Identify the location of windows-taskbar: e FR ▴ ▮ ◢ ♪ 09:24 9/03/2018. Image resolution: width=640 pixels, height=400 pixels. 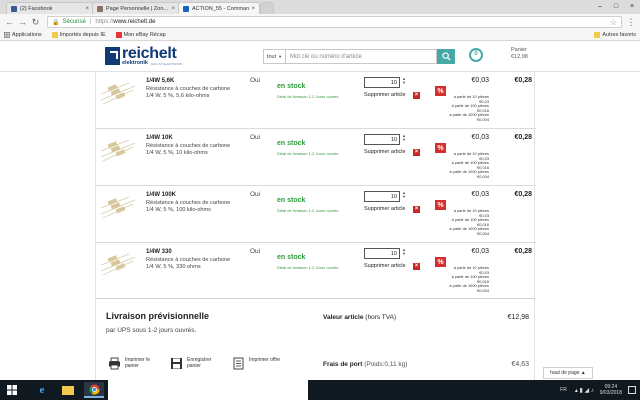
(320, 390).